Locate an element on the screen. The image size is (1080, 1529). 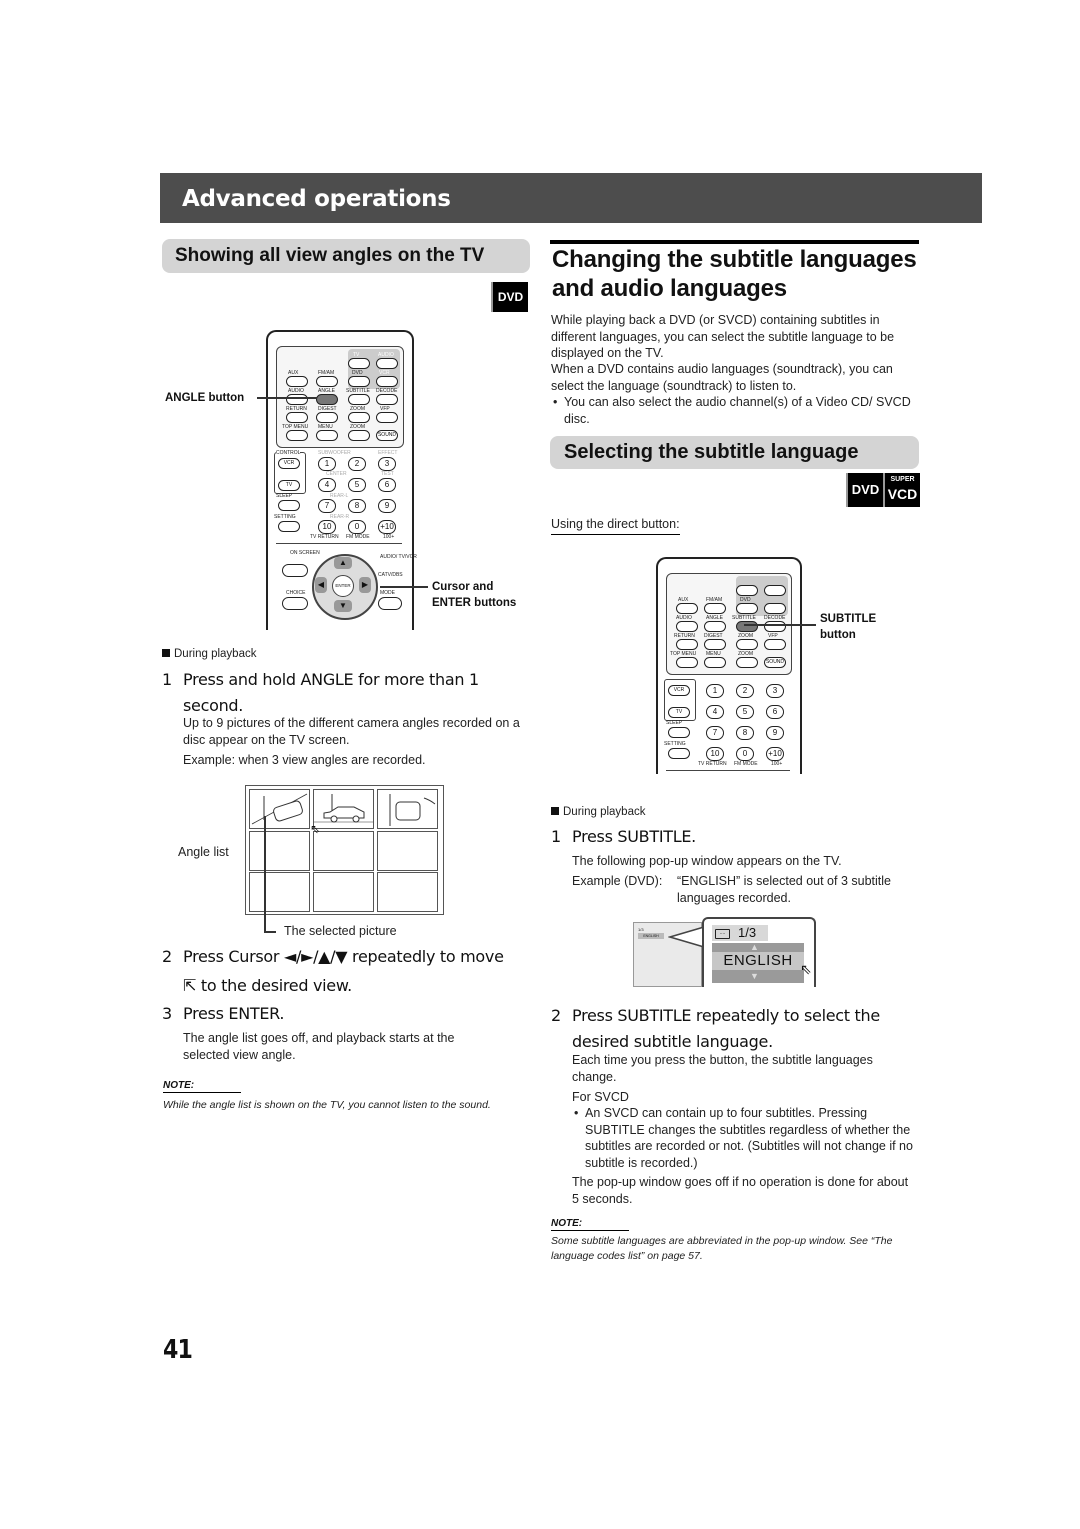
label-sleep: SLEEP is located at coordinates (284, 496).